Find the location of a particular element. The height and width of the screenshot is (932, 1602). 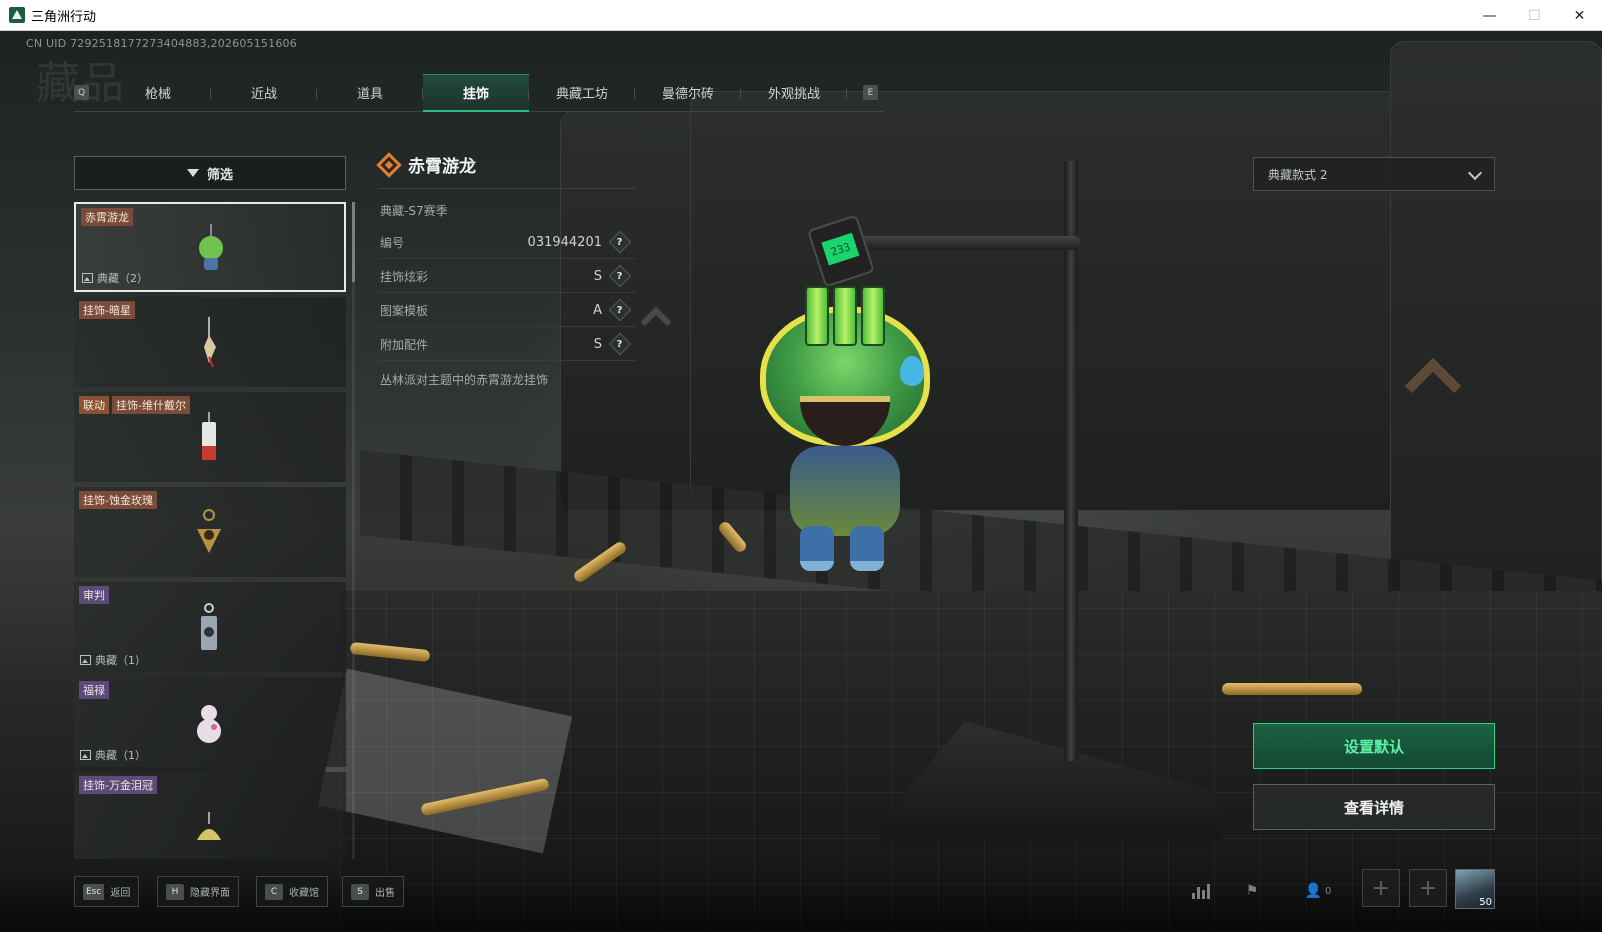

detail-title: 赤霄游龙 is located at coordinates (426, 164).